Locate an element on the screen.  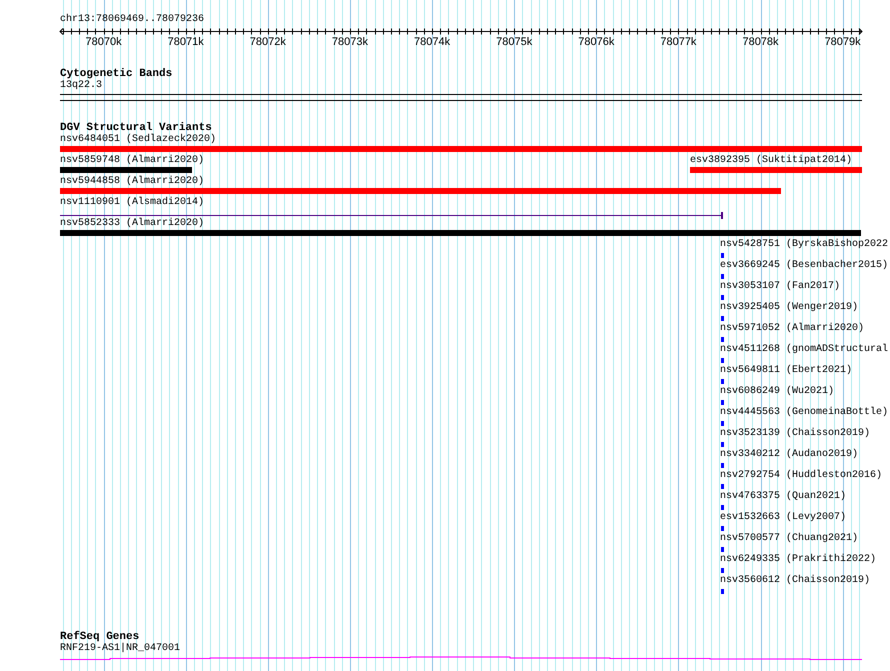
variant-label: nsv5971052 (Almarri2020) is located at coordinates (792, 329).